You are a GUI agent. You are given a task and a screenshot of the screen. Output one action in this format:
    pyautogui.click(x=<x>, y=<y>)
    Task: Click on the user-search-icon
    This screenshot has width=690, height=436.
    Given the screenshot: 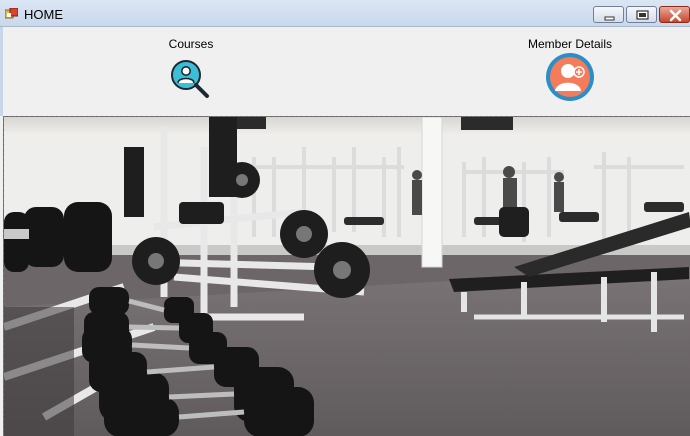 What is the action you would take?
    pyautogui.click(x=190, y=79)
    